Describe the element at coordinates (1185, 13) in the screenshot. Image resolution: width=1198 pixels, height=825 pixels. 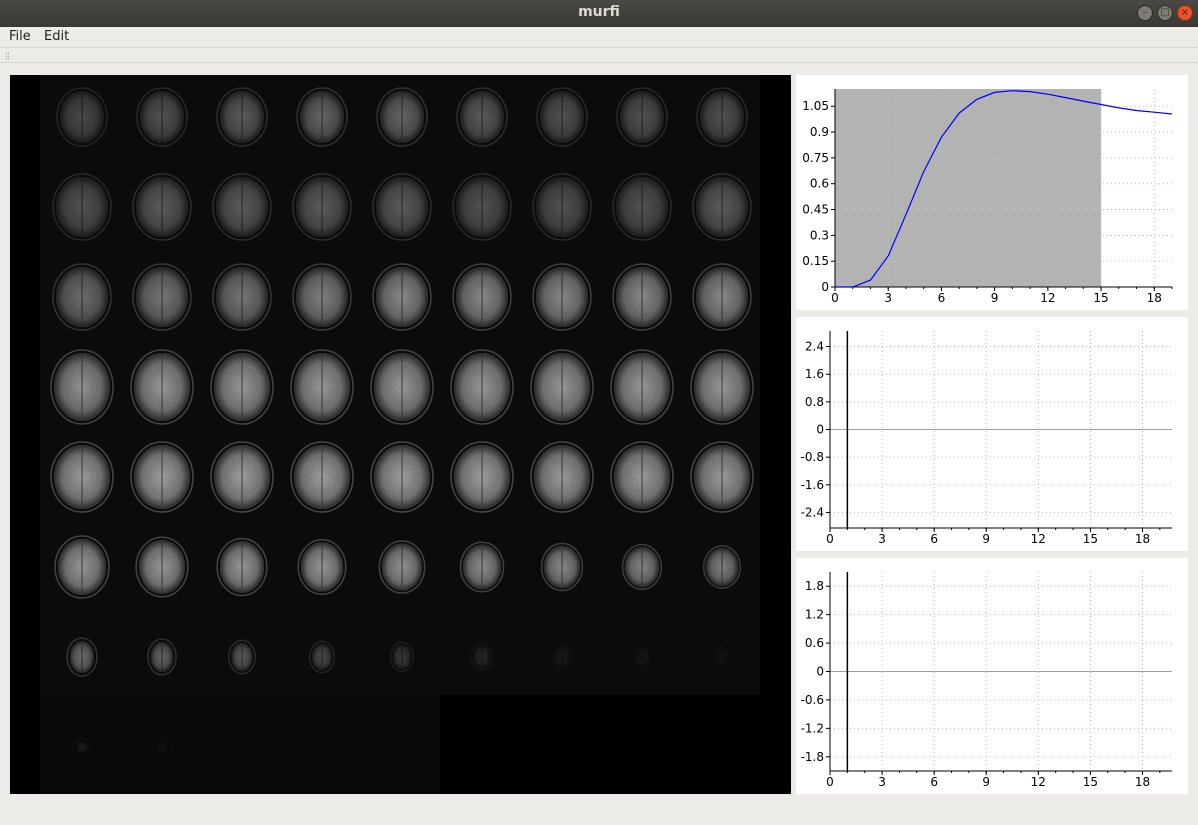
I see `close-button: ×` at that location.